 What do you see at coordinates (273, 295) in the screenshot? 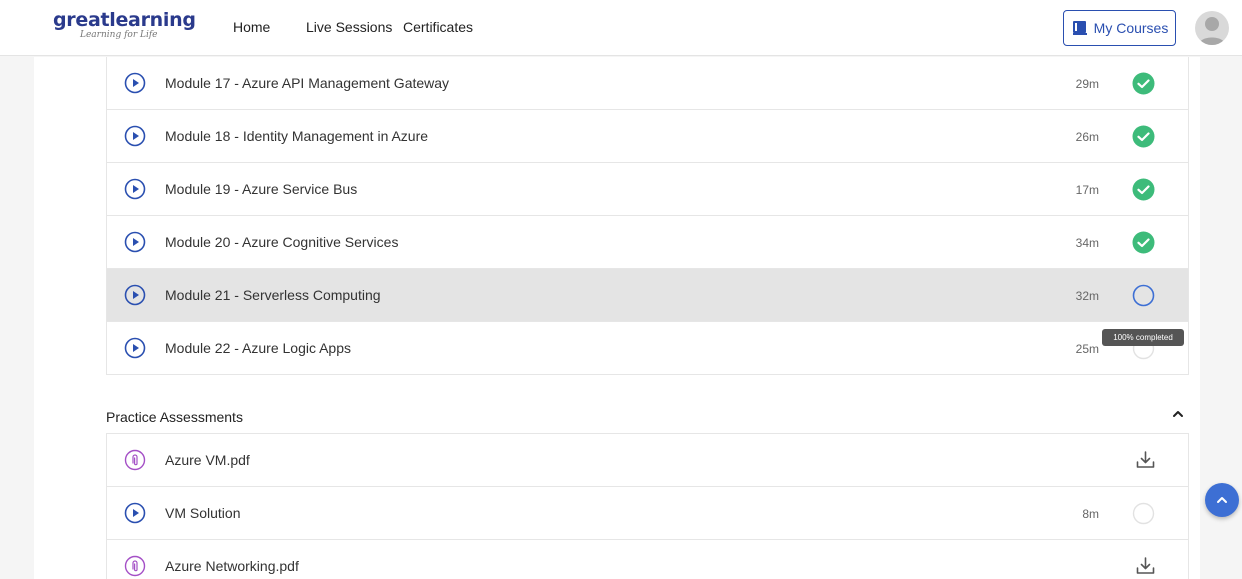
I see `module-title: Module 21 - Serverless Computing` at bounding box center [273, 295].